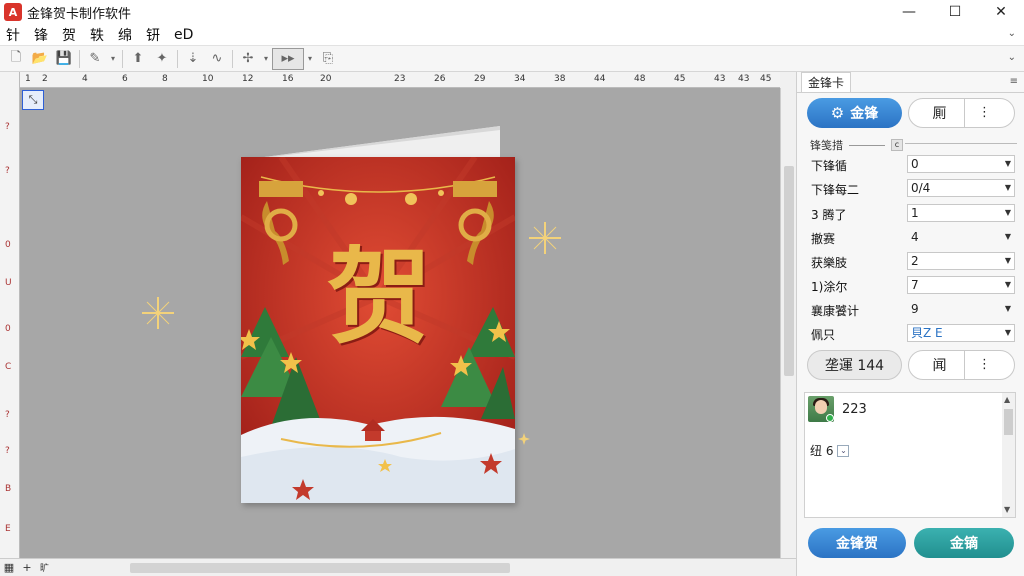 Image resolution: width=1024 pixels, height=576 pixels. Describe the element at coordinates (248, 79) in the screenshot. I see `ruler-label: 12` at that location.